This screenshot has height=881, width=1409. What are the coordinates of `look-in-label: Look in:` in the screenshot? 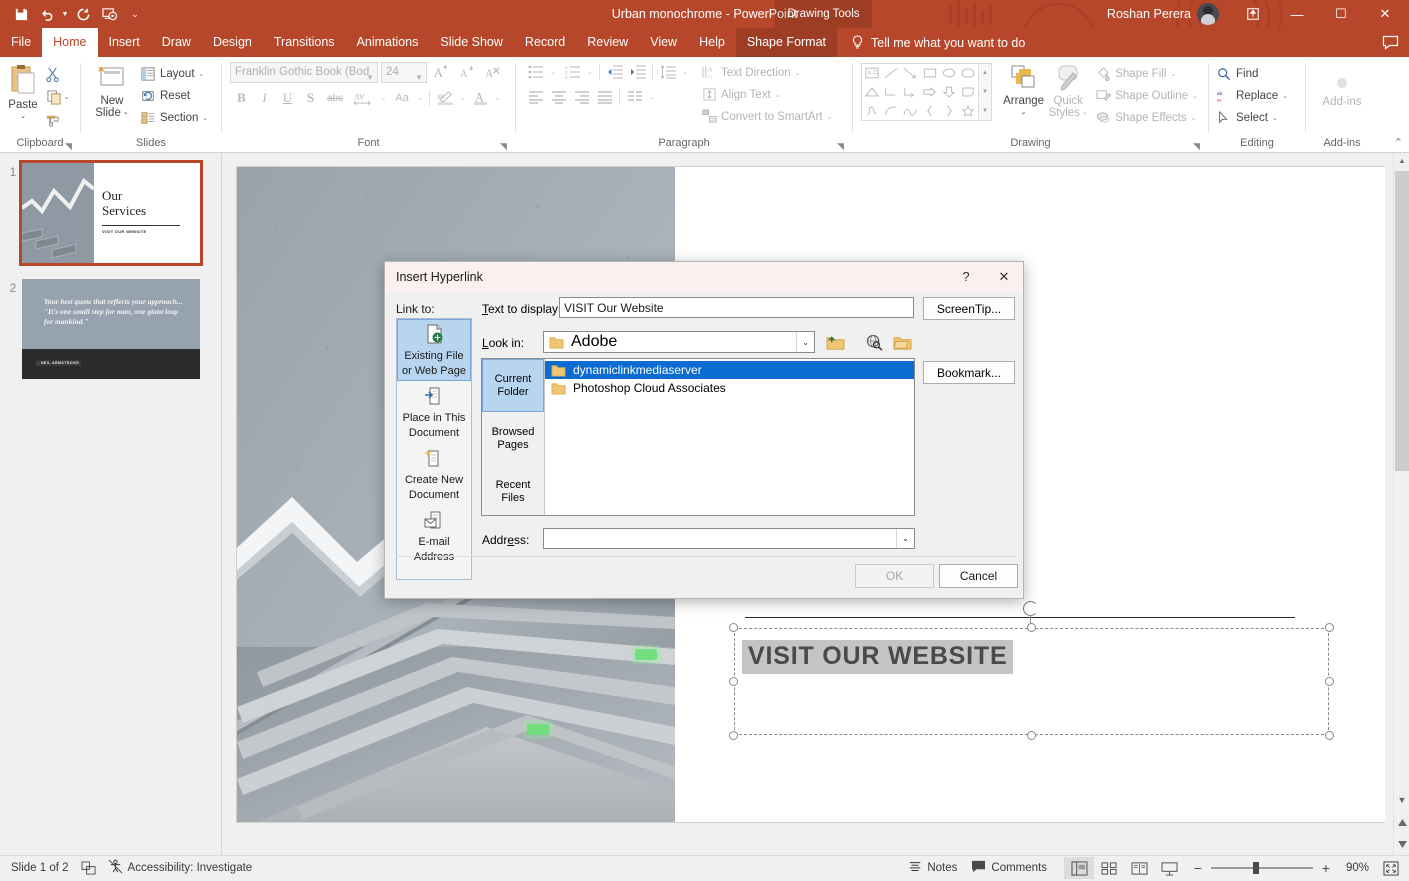 It's located at (503, 343).